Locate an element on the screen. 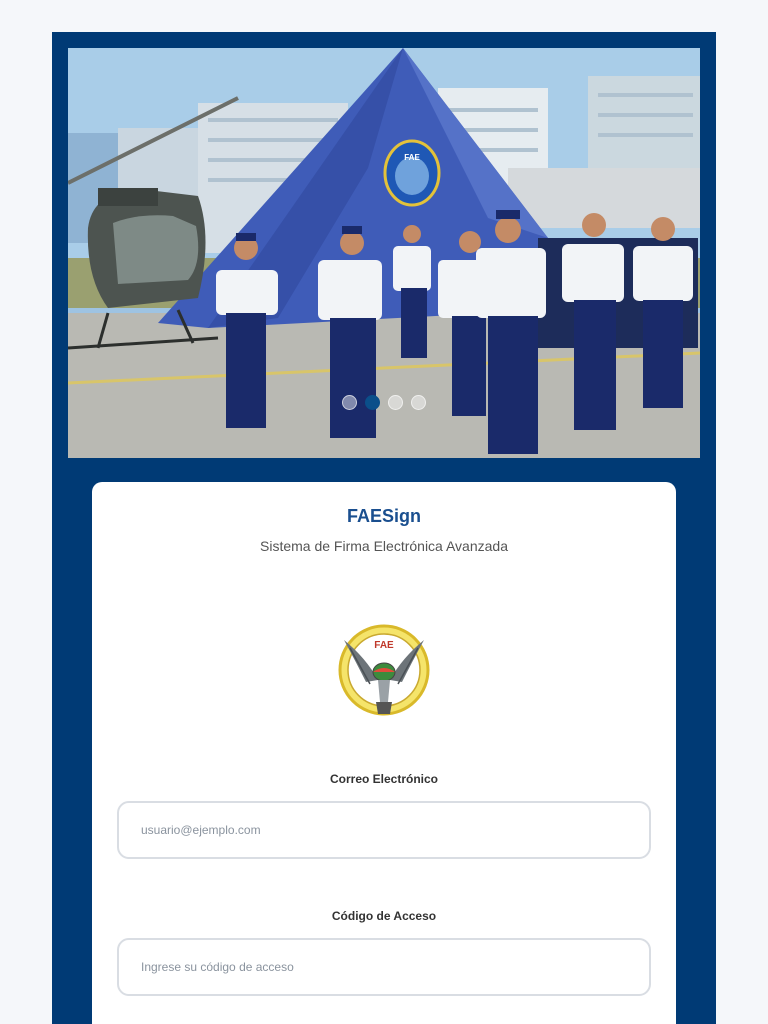 The image size is (768, 1024). carousel-indicators is located at coordinates (384, 402).